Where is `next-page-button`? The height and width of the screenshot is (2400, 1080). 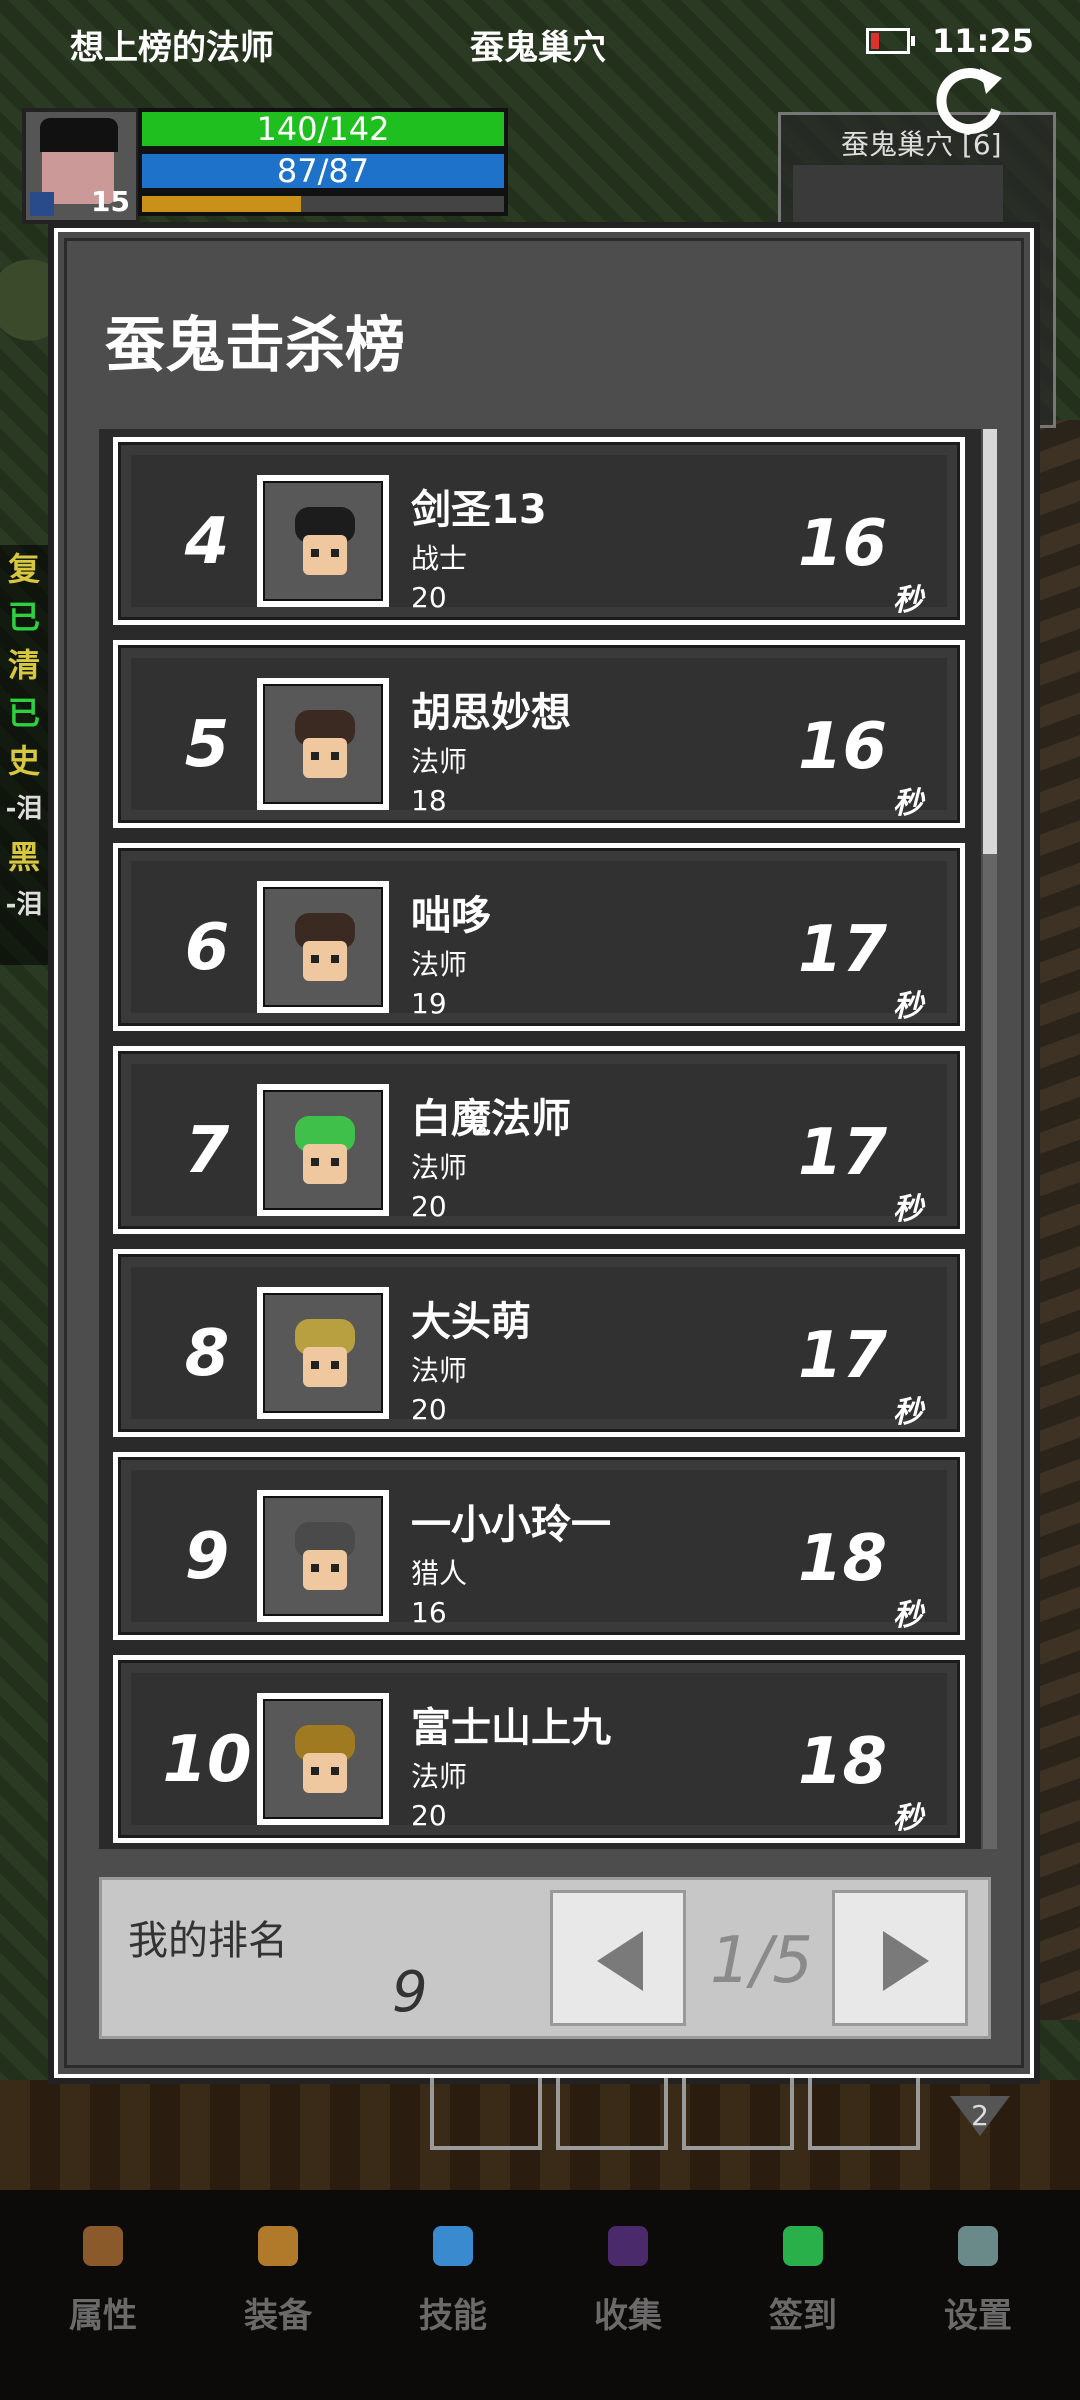
next-page-button is located at coordinates (900, 1958).